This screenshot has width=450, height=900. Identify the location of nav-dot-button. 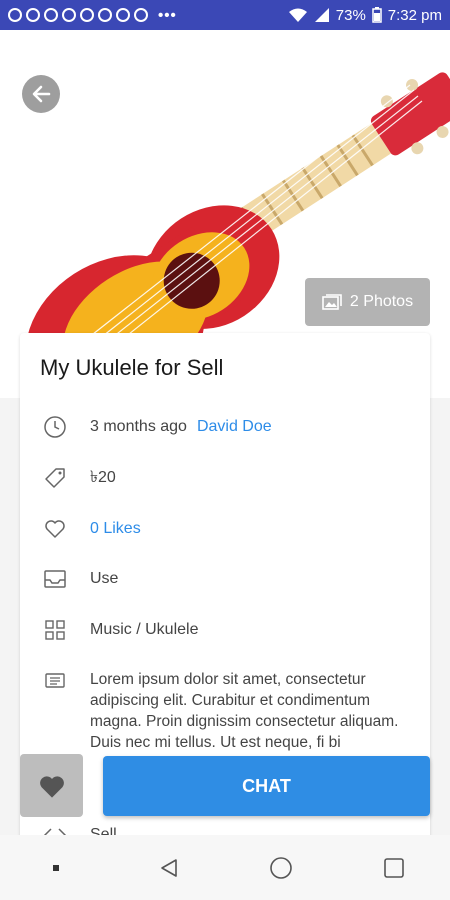
(56, 868).